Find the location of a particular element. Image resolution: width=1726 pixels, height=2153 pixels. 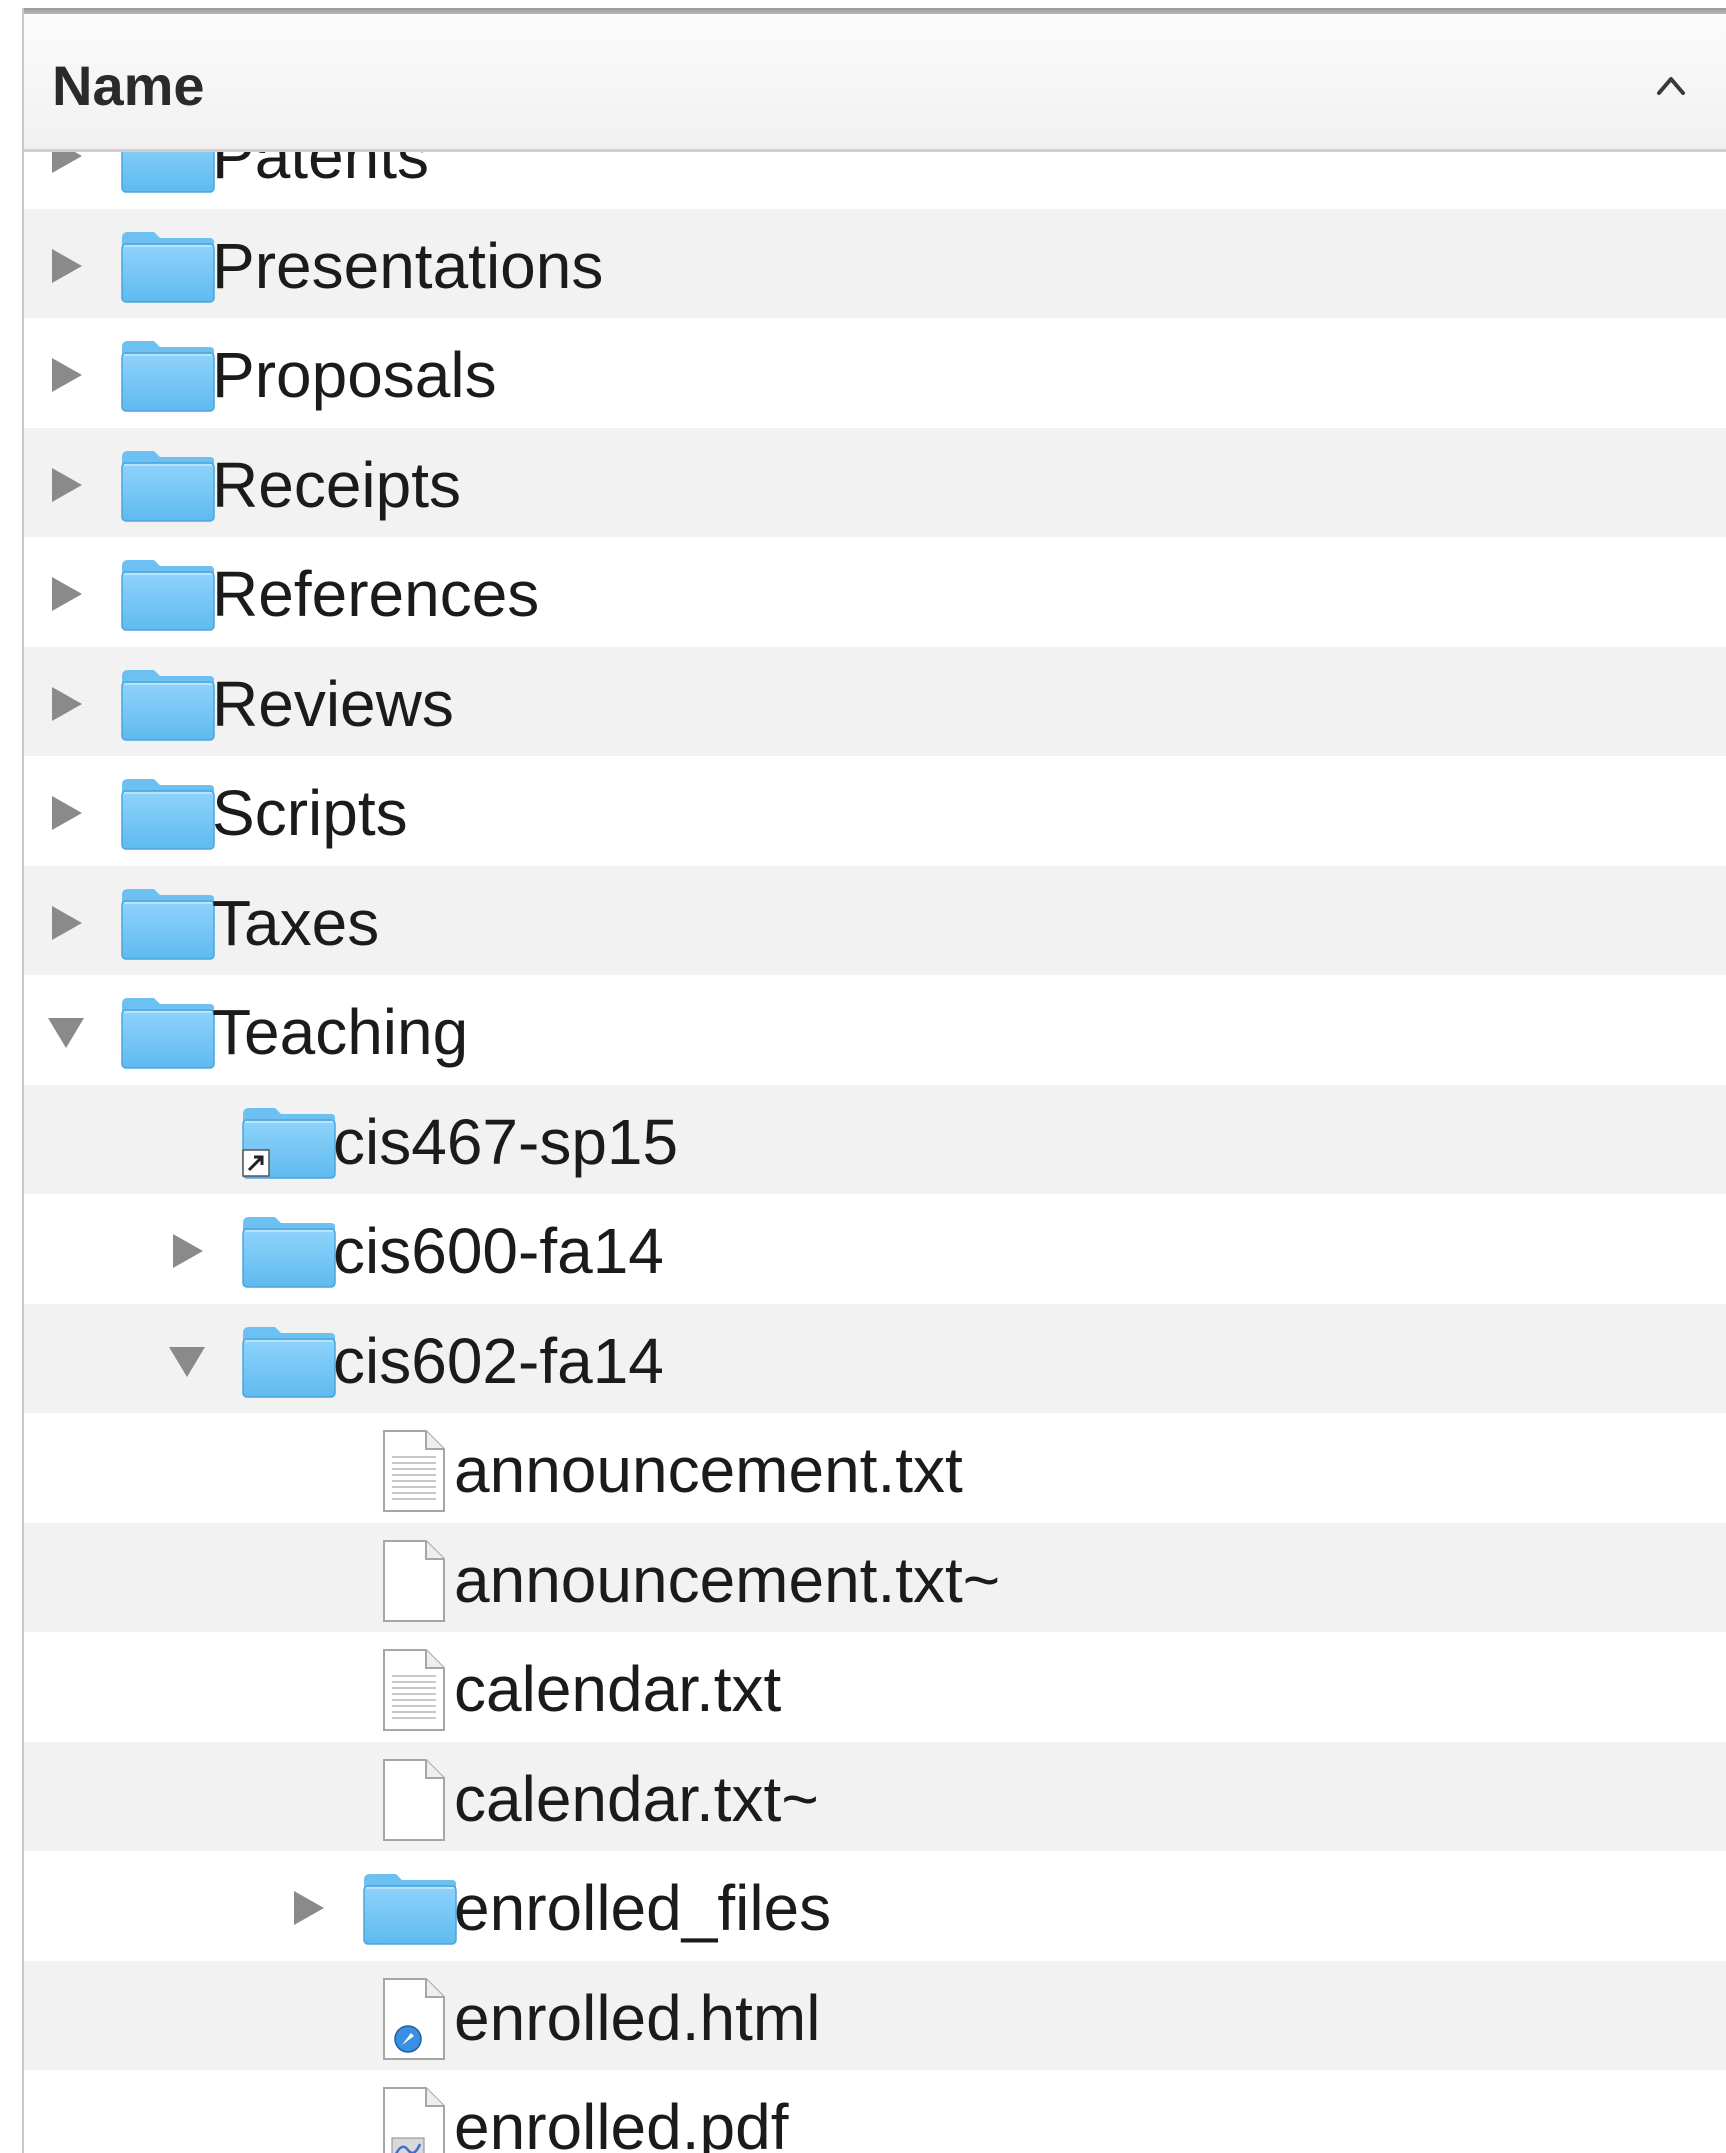

list-item: enrolled_files is located at coordinates (875, 1906).